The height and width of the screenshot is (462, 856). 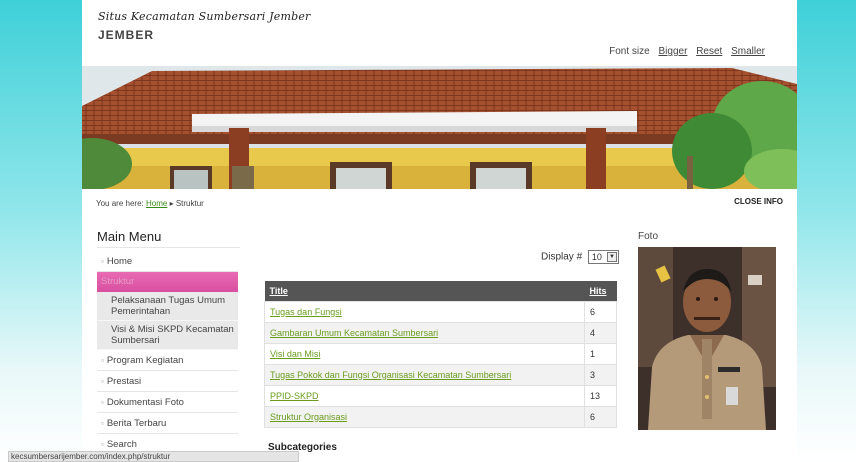 I want to click on site-script-title: Situs Kecamatan Sumbersari Jember, so click(x=204, y=16).